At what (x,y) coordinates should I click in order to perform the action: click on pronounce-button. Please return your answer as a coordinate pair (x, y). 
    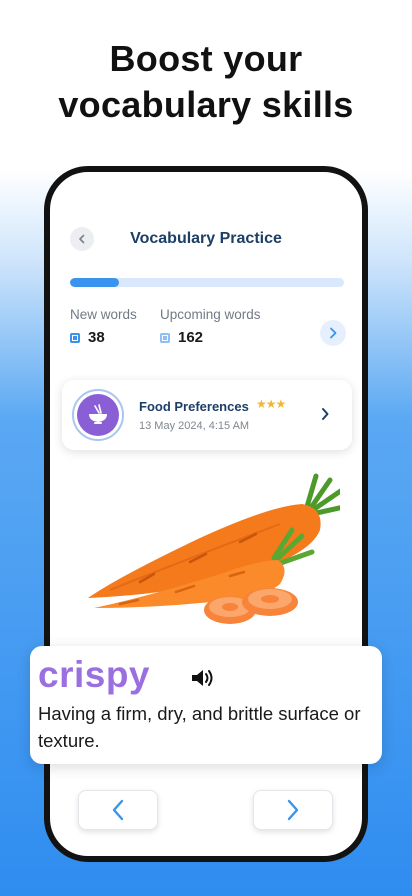
    Looking at the image, I should click on (203, 680).